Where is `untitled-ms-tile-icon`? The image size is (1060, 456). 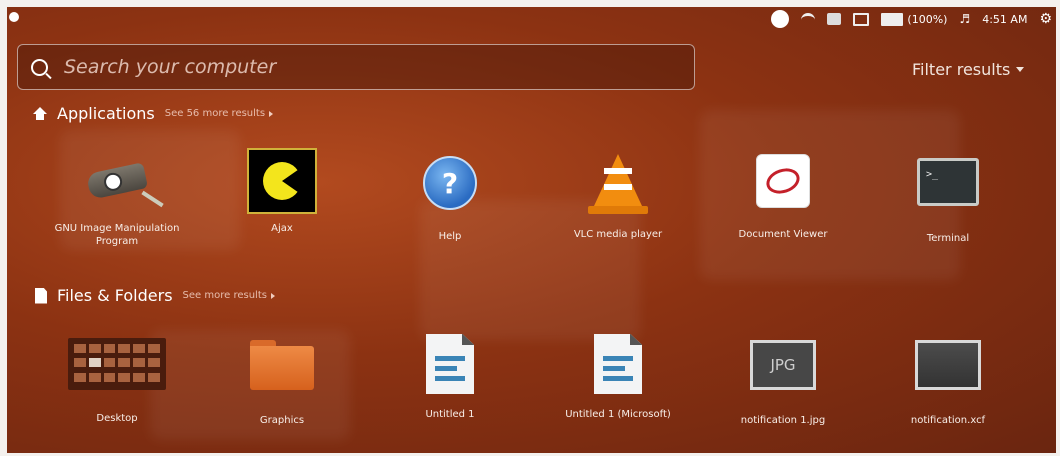
untitled-ms-tile-icon is located at coordinates (618, 367).